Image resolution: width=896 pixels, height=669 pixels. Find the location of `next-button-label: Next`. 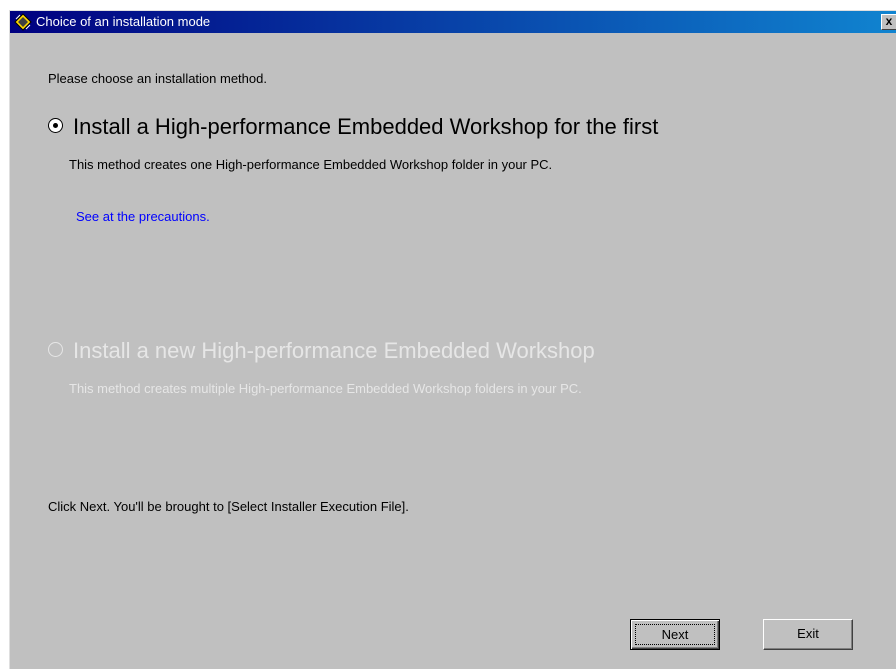

next-button-label: Next is located at coordinates (675, 634).